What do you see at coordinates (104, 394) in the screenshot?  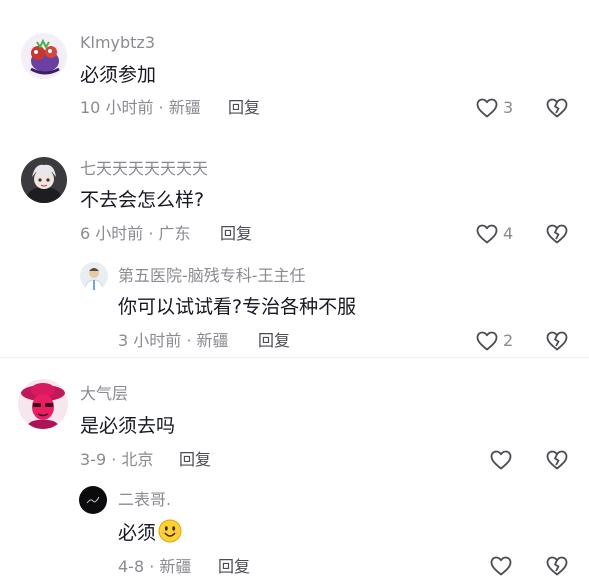 I see `comment-username: 大气层` at bounding box center [104, 394].